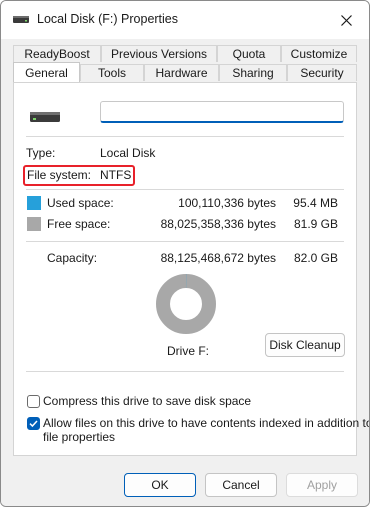  What do you see at coordinates (116, 175) in the screenshot?
I see `file-system-value: NTFS` at bounding box center [116, 175].